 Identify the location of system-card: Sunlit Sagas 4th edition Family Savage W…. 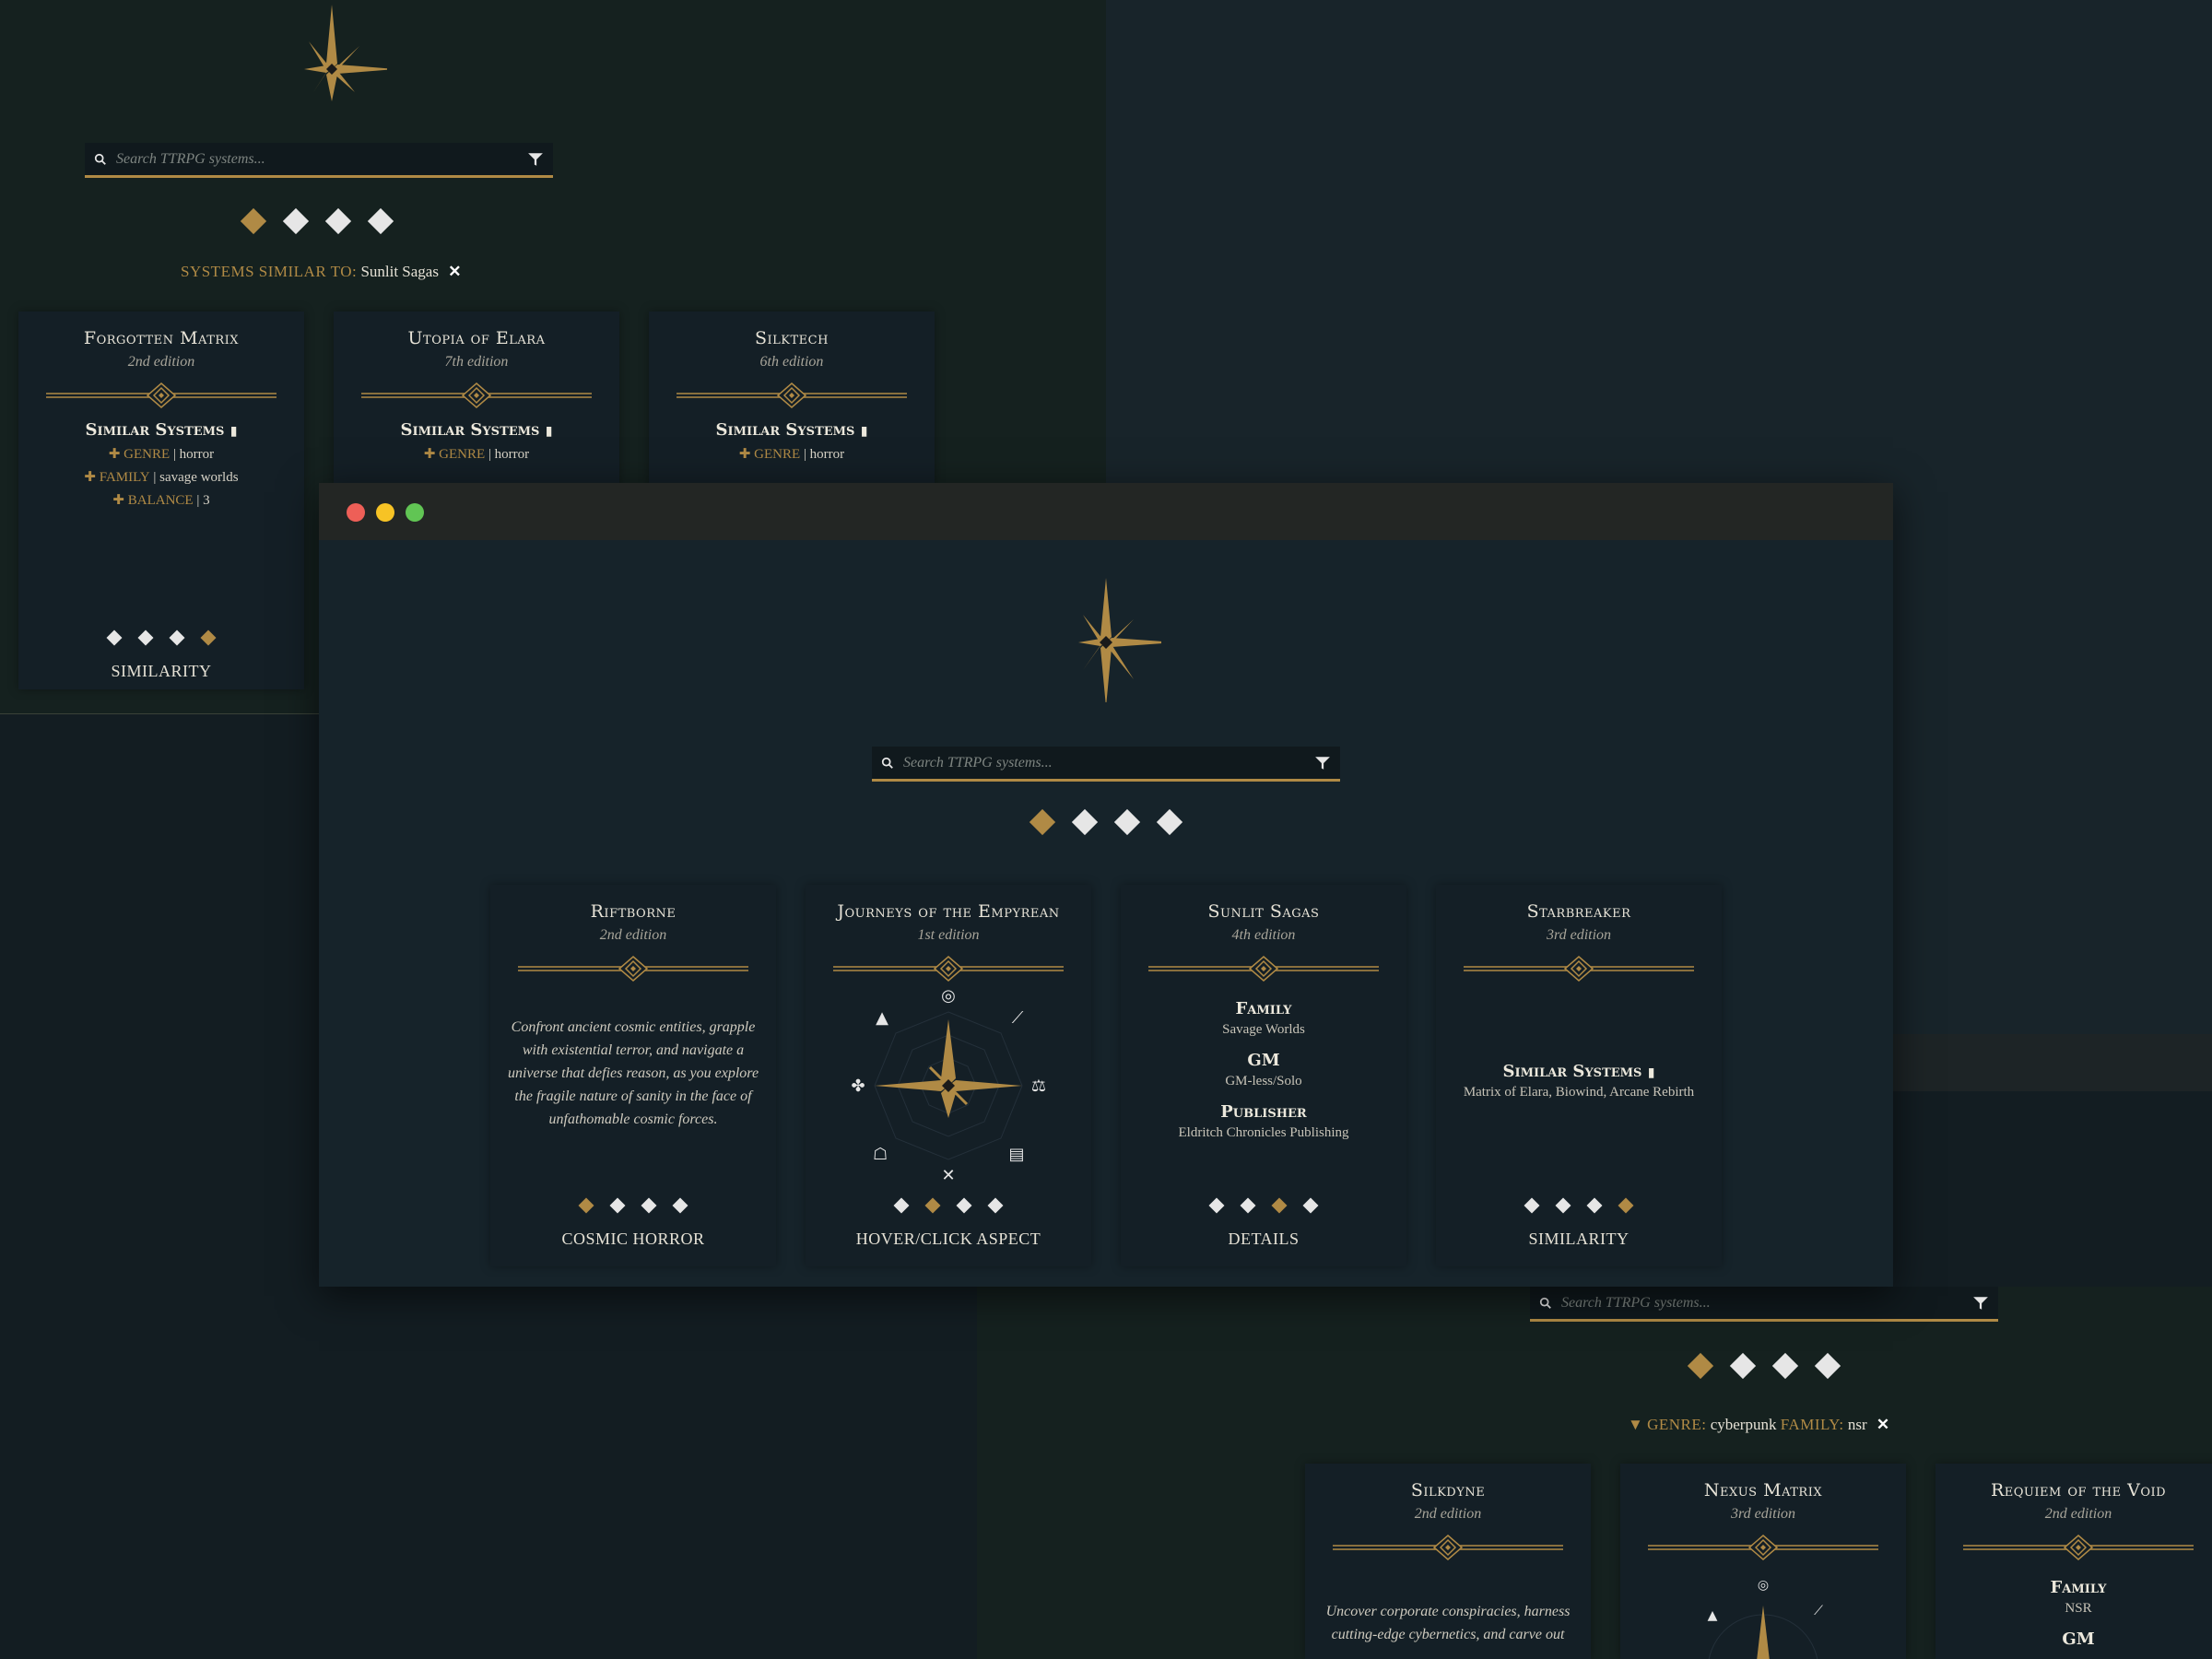
(1263, 1075).